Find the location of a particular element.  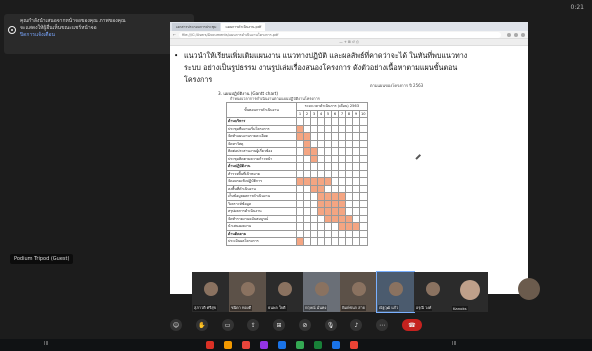

back-icon: ← is located at coordinates (174, 35).